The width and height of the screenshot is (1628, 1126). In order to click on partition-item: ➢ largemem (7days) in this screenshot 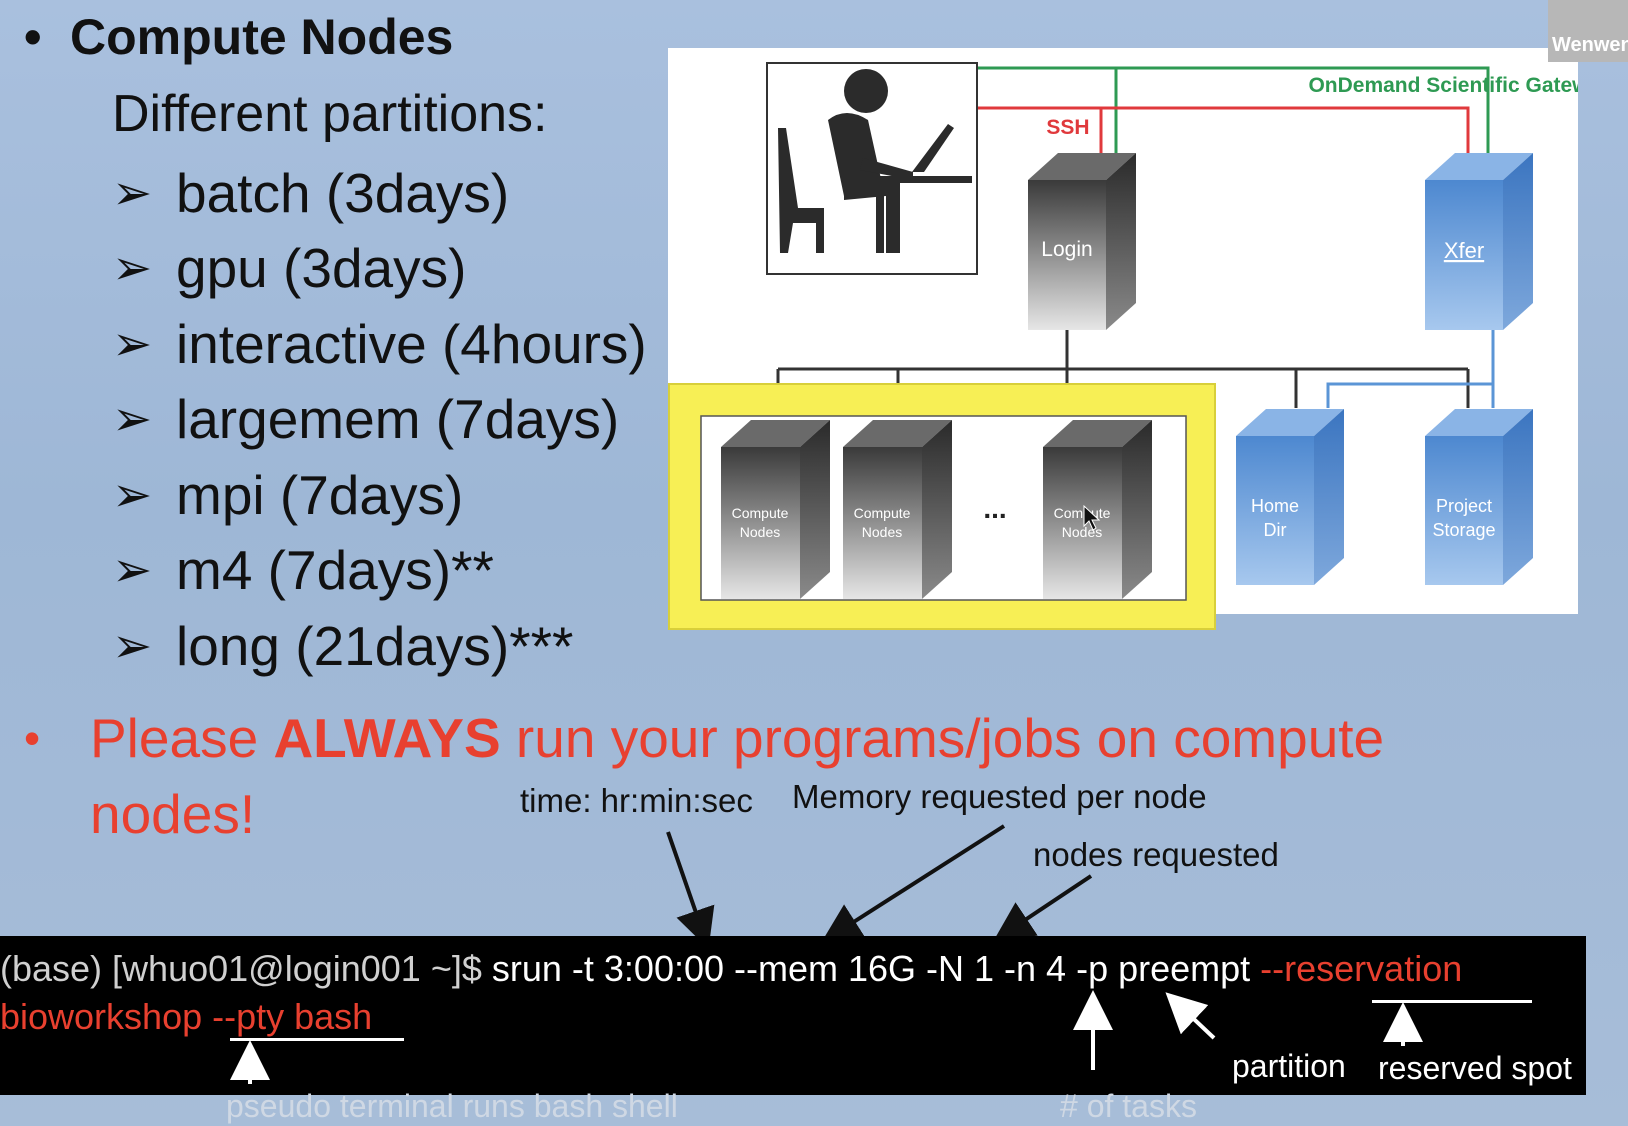, I will do `click(379, 420)`.